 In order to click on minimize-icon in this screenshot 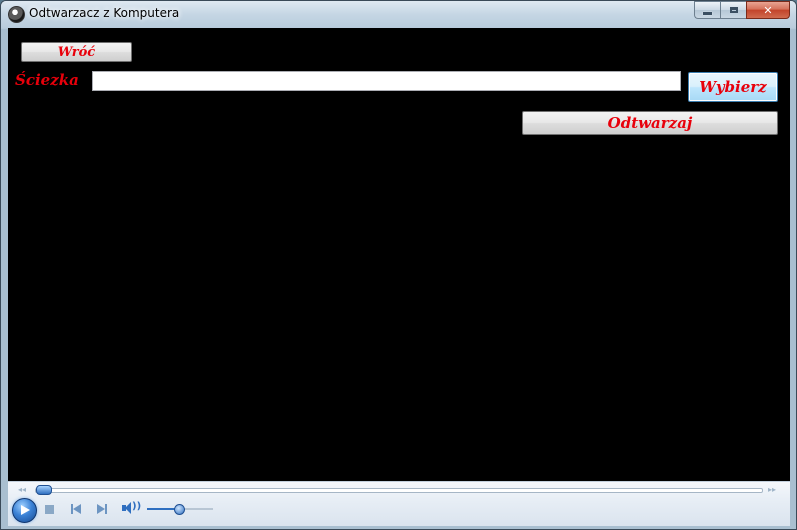, I will do `click(707, 13)`.